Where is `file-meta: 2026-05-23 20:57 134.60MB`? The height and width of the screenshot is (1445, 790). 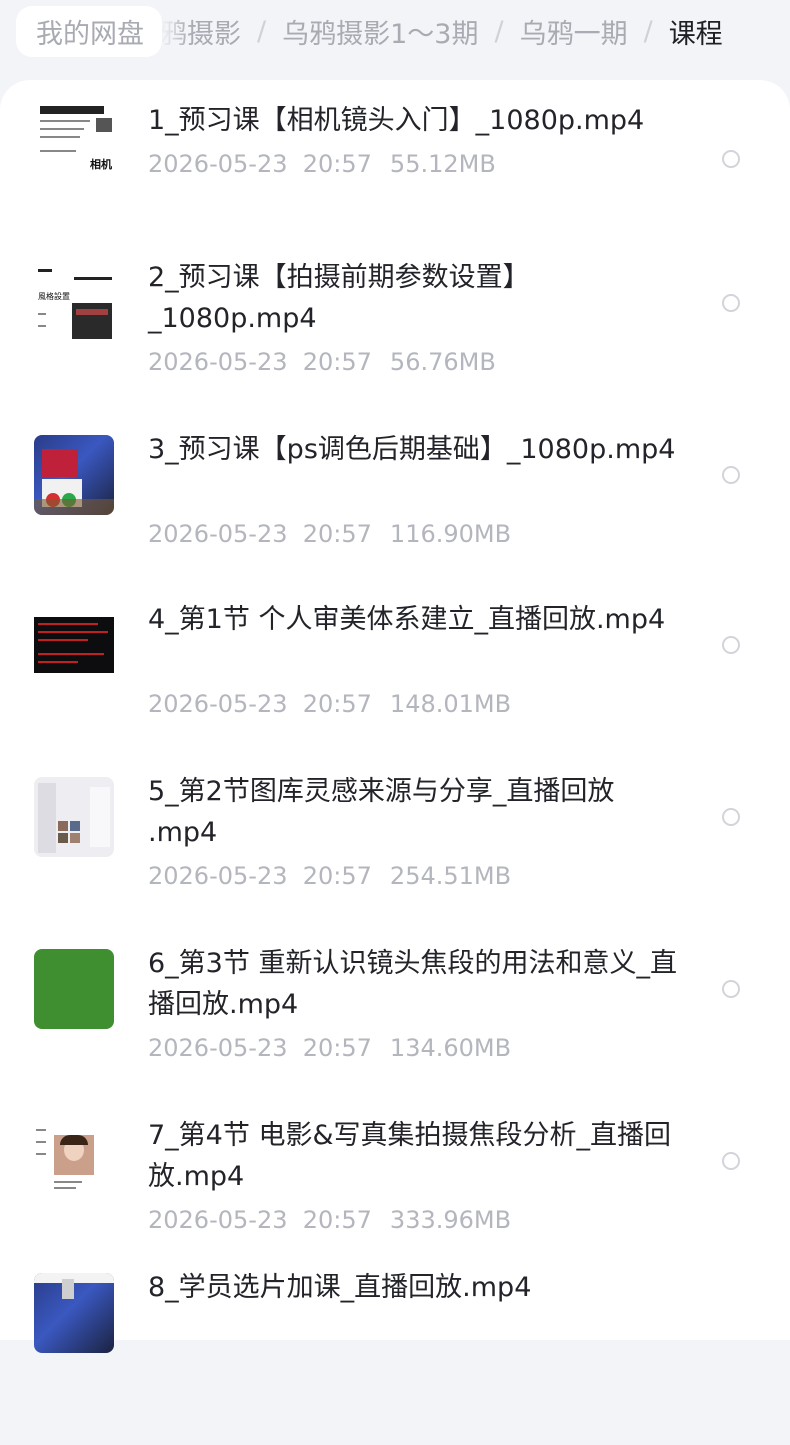
file-meta: 2026-05-23 20:57 134.60MB is located at coordinates (329, 1048).